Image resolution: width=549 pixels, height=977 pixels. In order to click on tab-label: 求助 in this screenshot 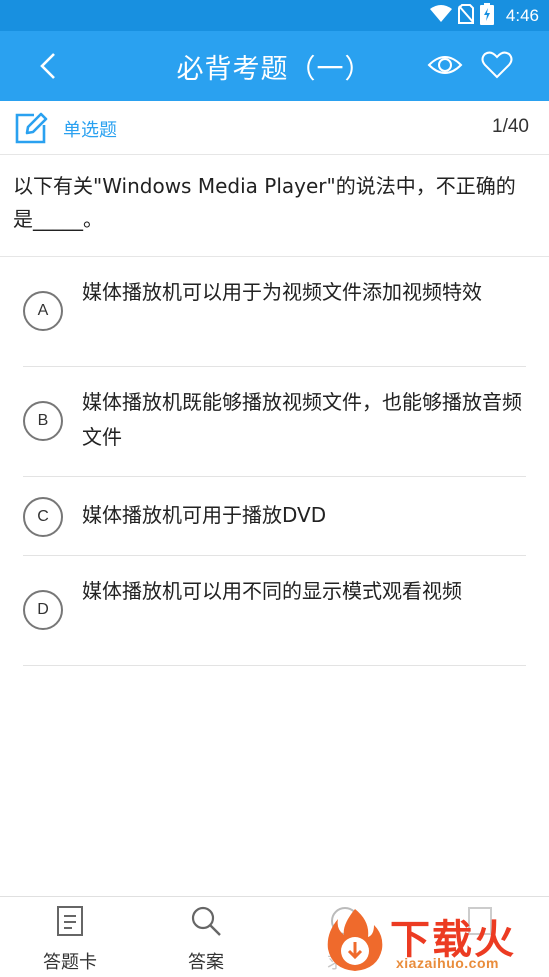, I will do `click(345, 962)`.